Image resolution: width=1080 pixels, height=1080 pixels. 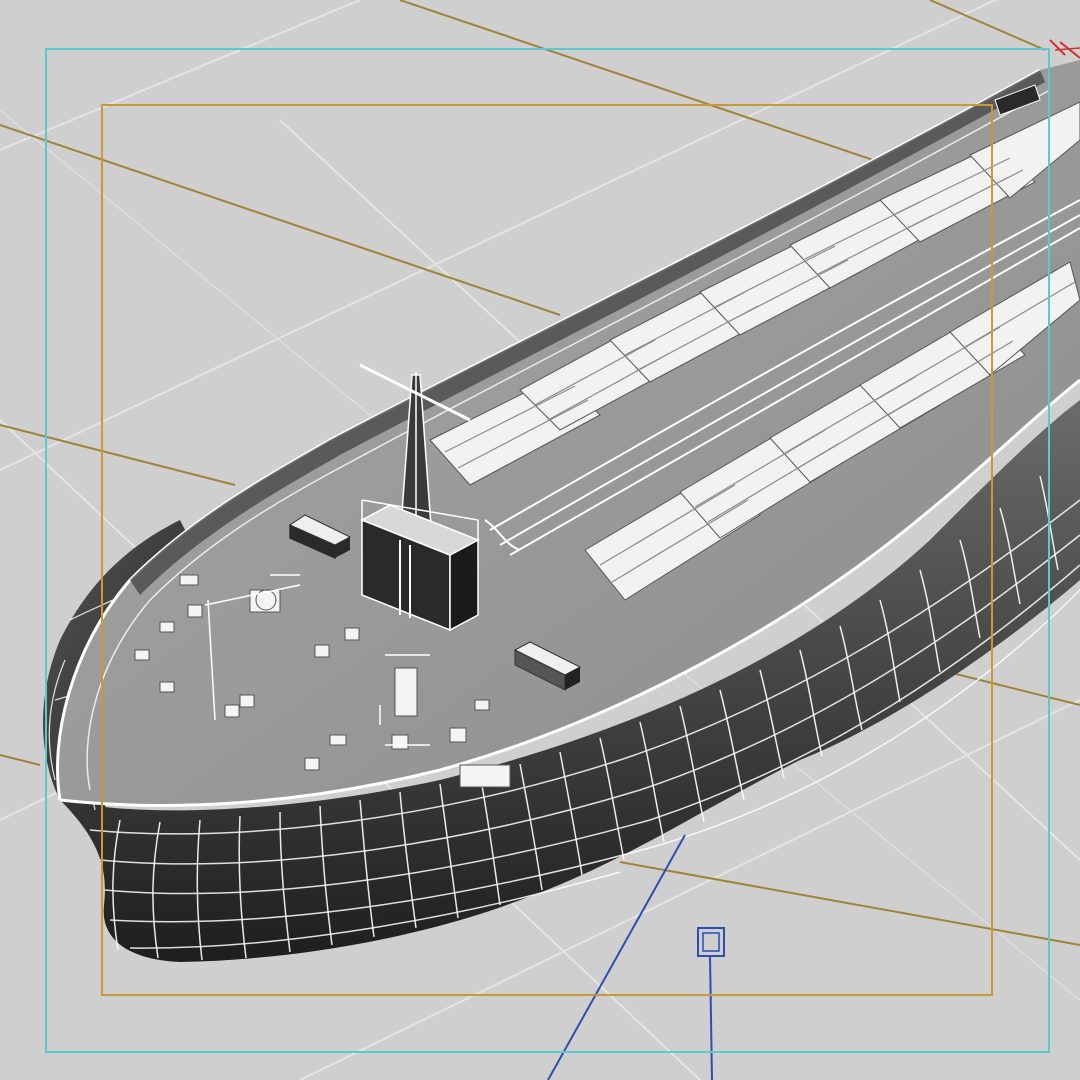 What do you see at coordinates (1064, 49) in the screenshot?
I see `camera-icon` at bounding box center [1064, 49].